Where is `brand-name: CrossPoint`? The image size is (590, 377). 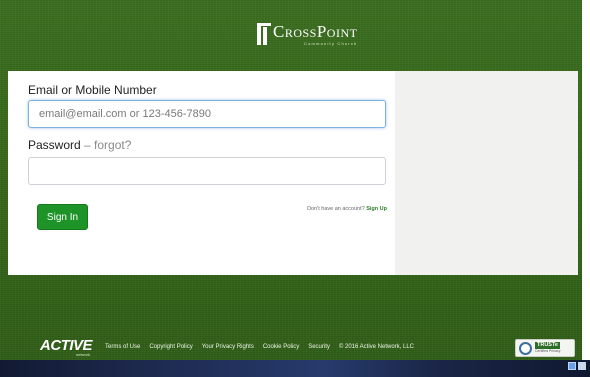 brand-name: CrossPoint is located at coordinates (315, 31).